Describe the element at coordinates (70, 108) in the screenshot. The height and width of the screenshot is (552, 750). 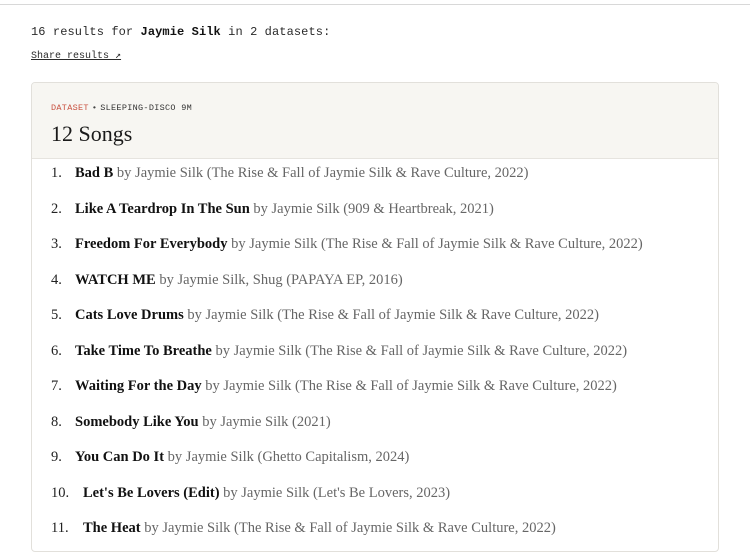
I see `dataset-tag: DATASET` at that location.